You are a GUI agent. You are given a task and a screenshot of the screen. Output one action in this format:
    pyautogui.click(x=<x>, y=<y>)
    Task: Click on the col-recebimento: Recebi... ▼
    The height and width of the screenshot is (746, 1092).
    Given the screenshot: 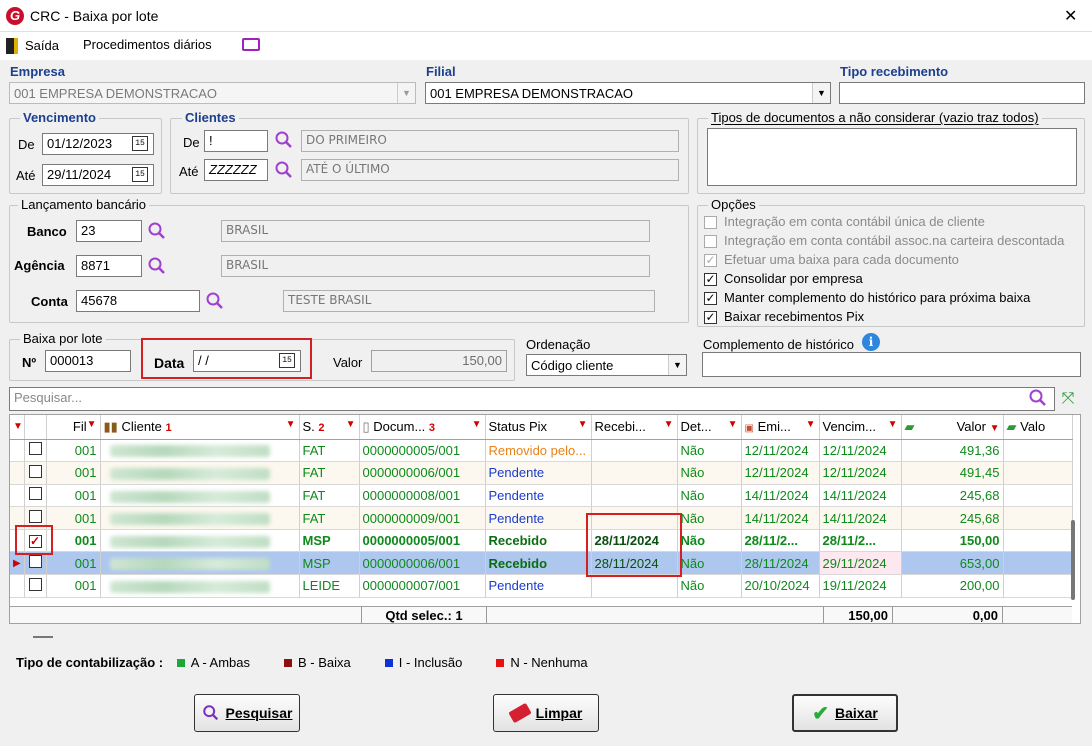 What is the action you would take?
    pyautogui.click(x=634, y=427)
    